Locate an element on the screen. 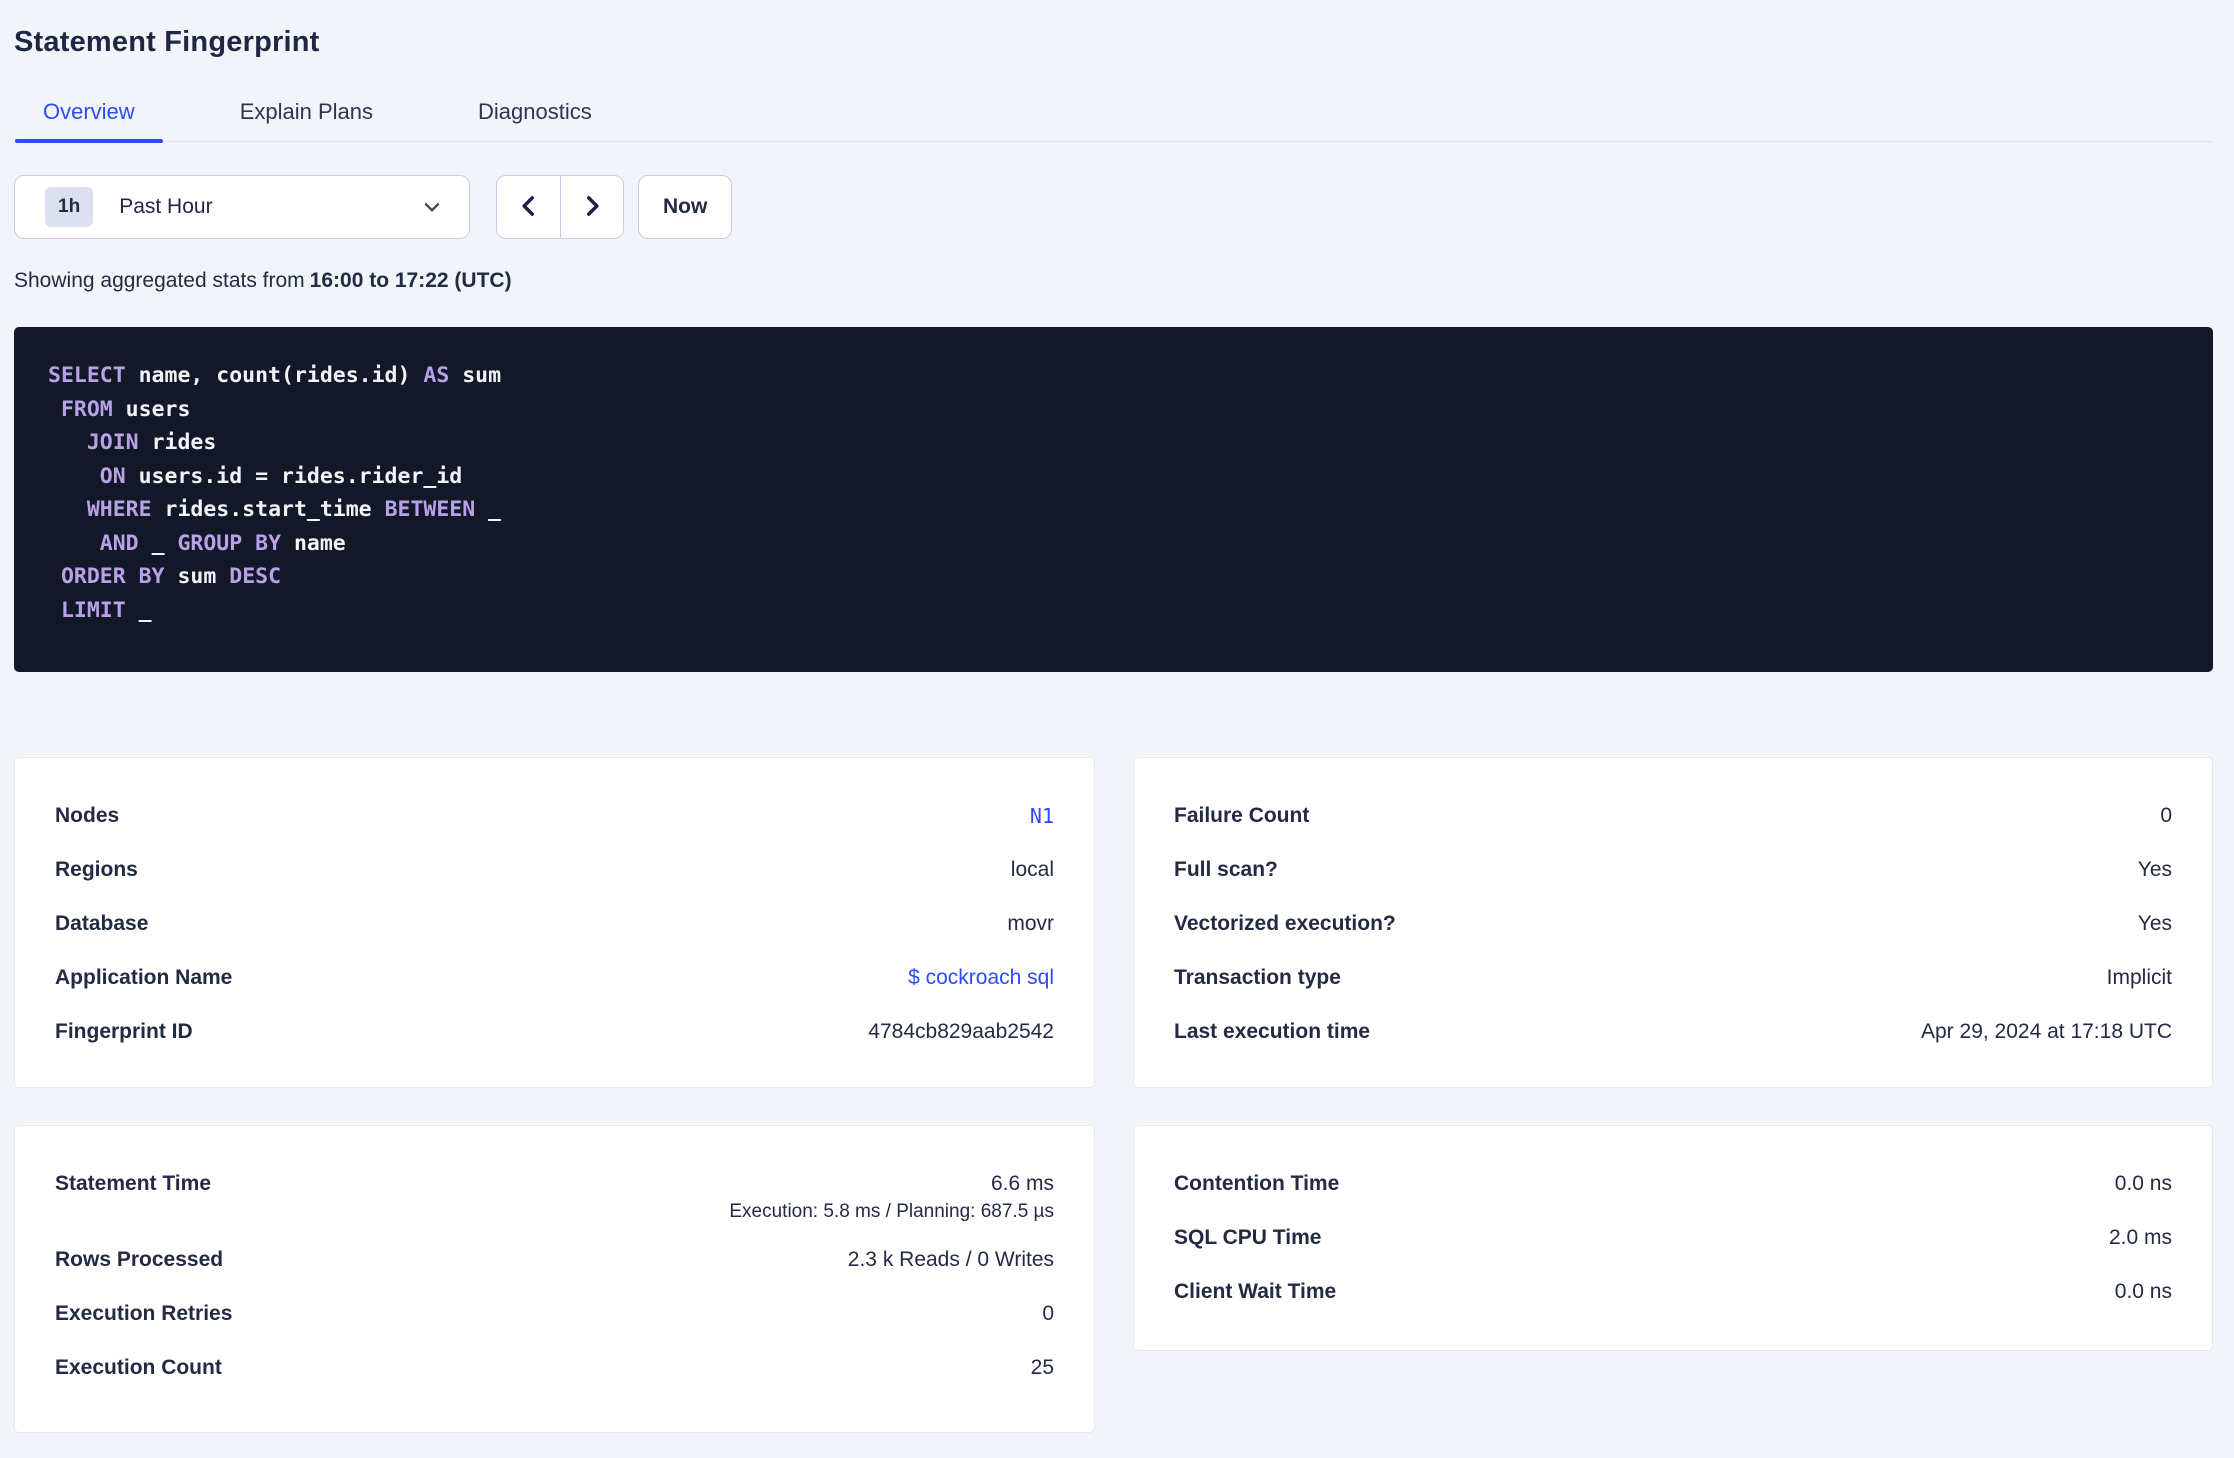 The width and height of the screenshot is (2234, 1458). card-row: Execution Retries 0 is located at coordinates (554, 1314).